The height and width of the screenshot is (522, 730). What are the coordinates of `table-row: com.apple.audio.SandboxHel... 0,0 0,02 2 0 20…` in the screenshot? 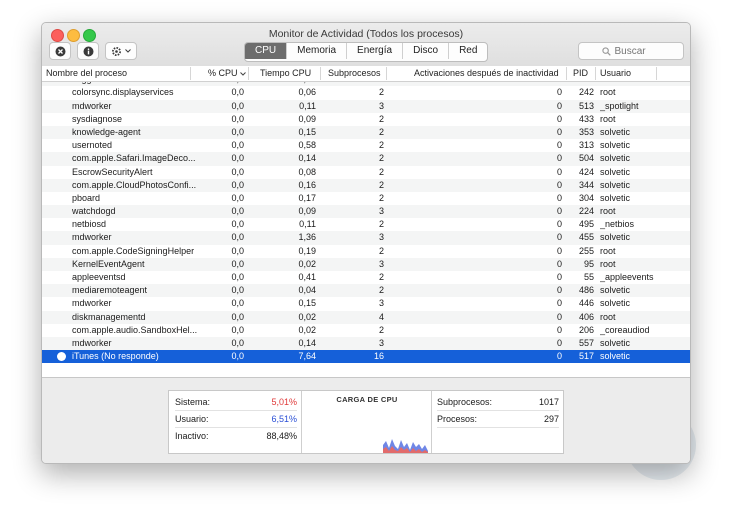 It's located at (366, 330).